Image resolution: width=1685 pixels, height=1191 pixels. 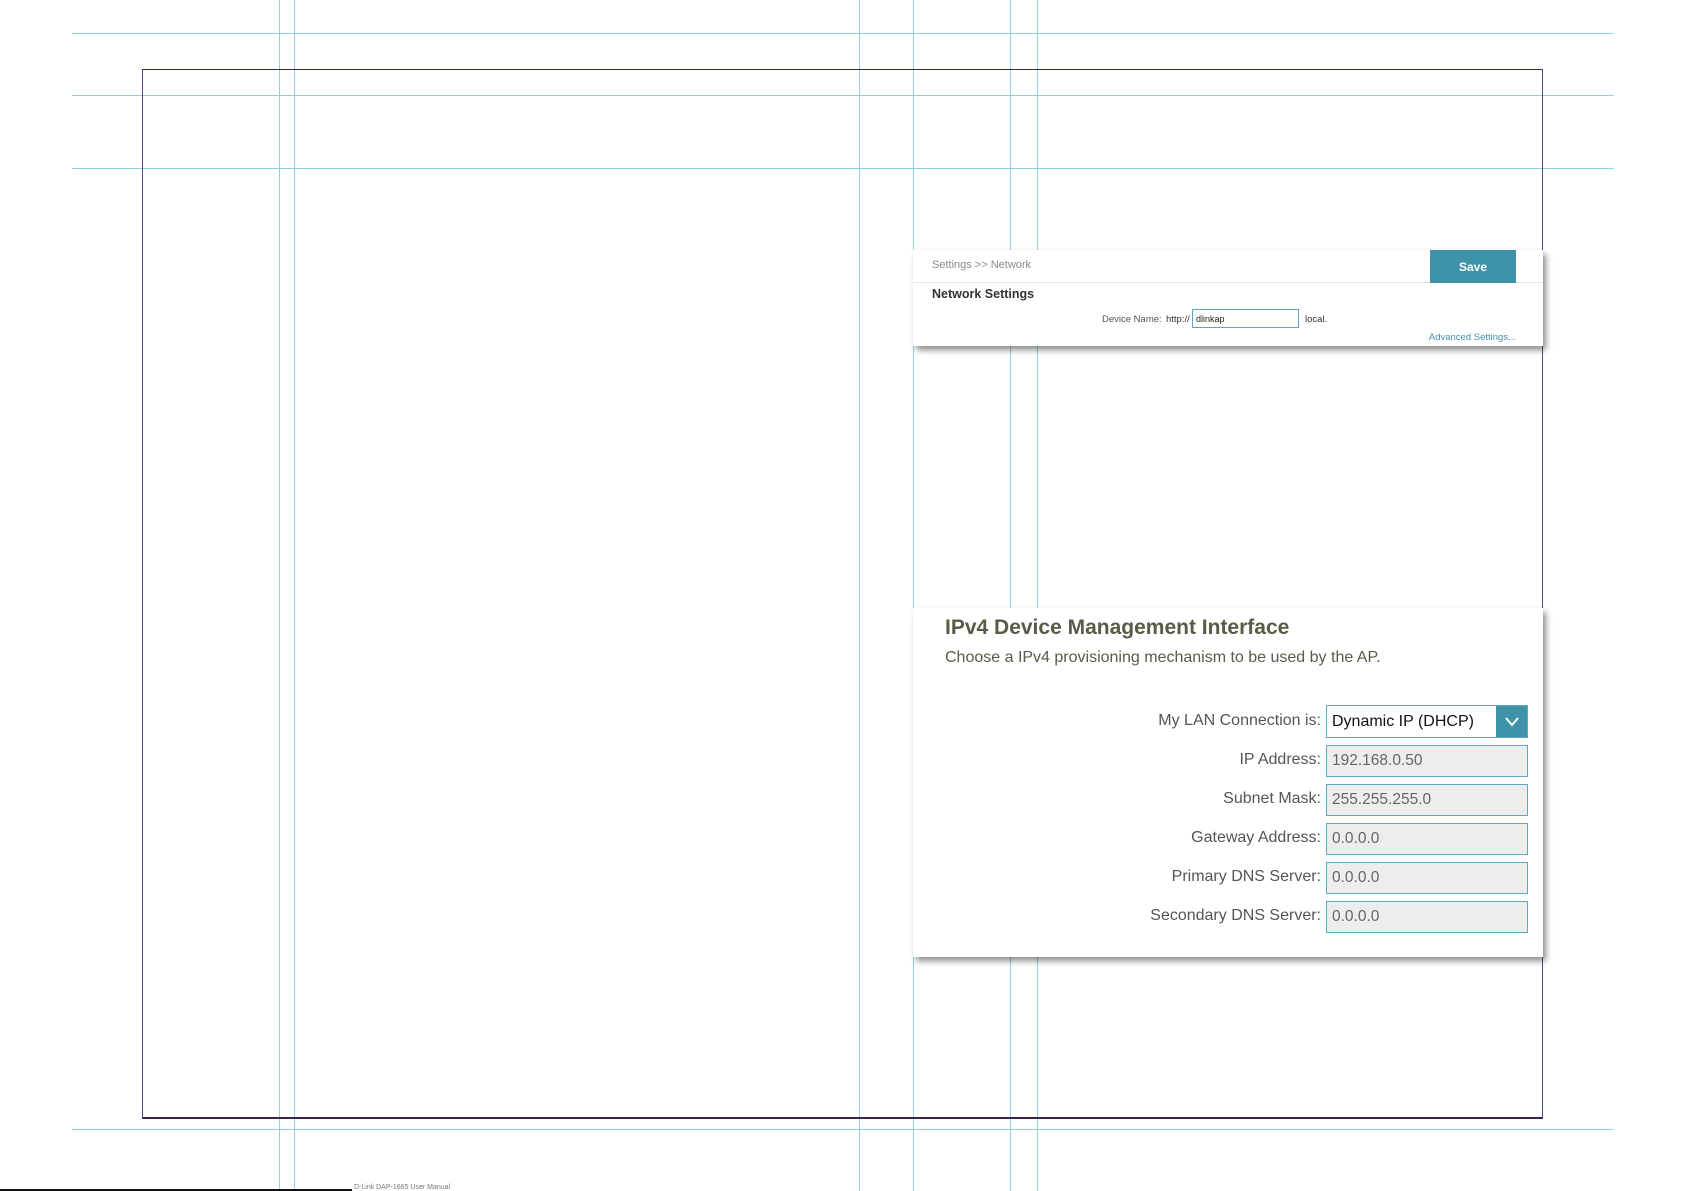 I want to click on panel-topbar: Settings >> Network Save, so click(x=1228, y=266).